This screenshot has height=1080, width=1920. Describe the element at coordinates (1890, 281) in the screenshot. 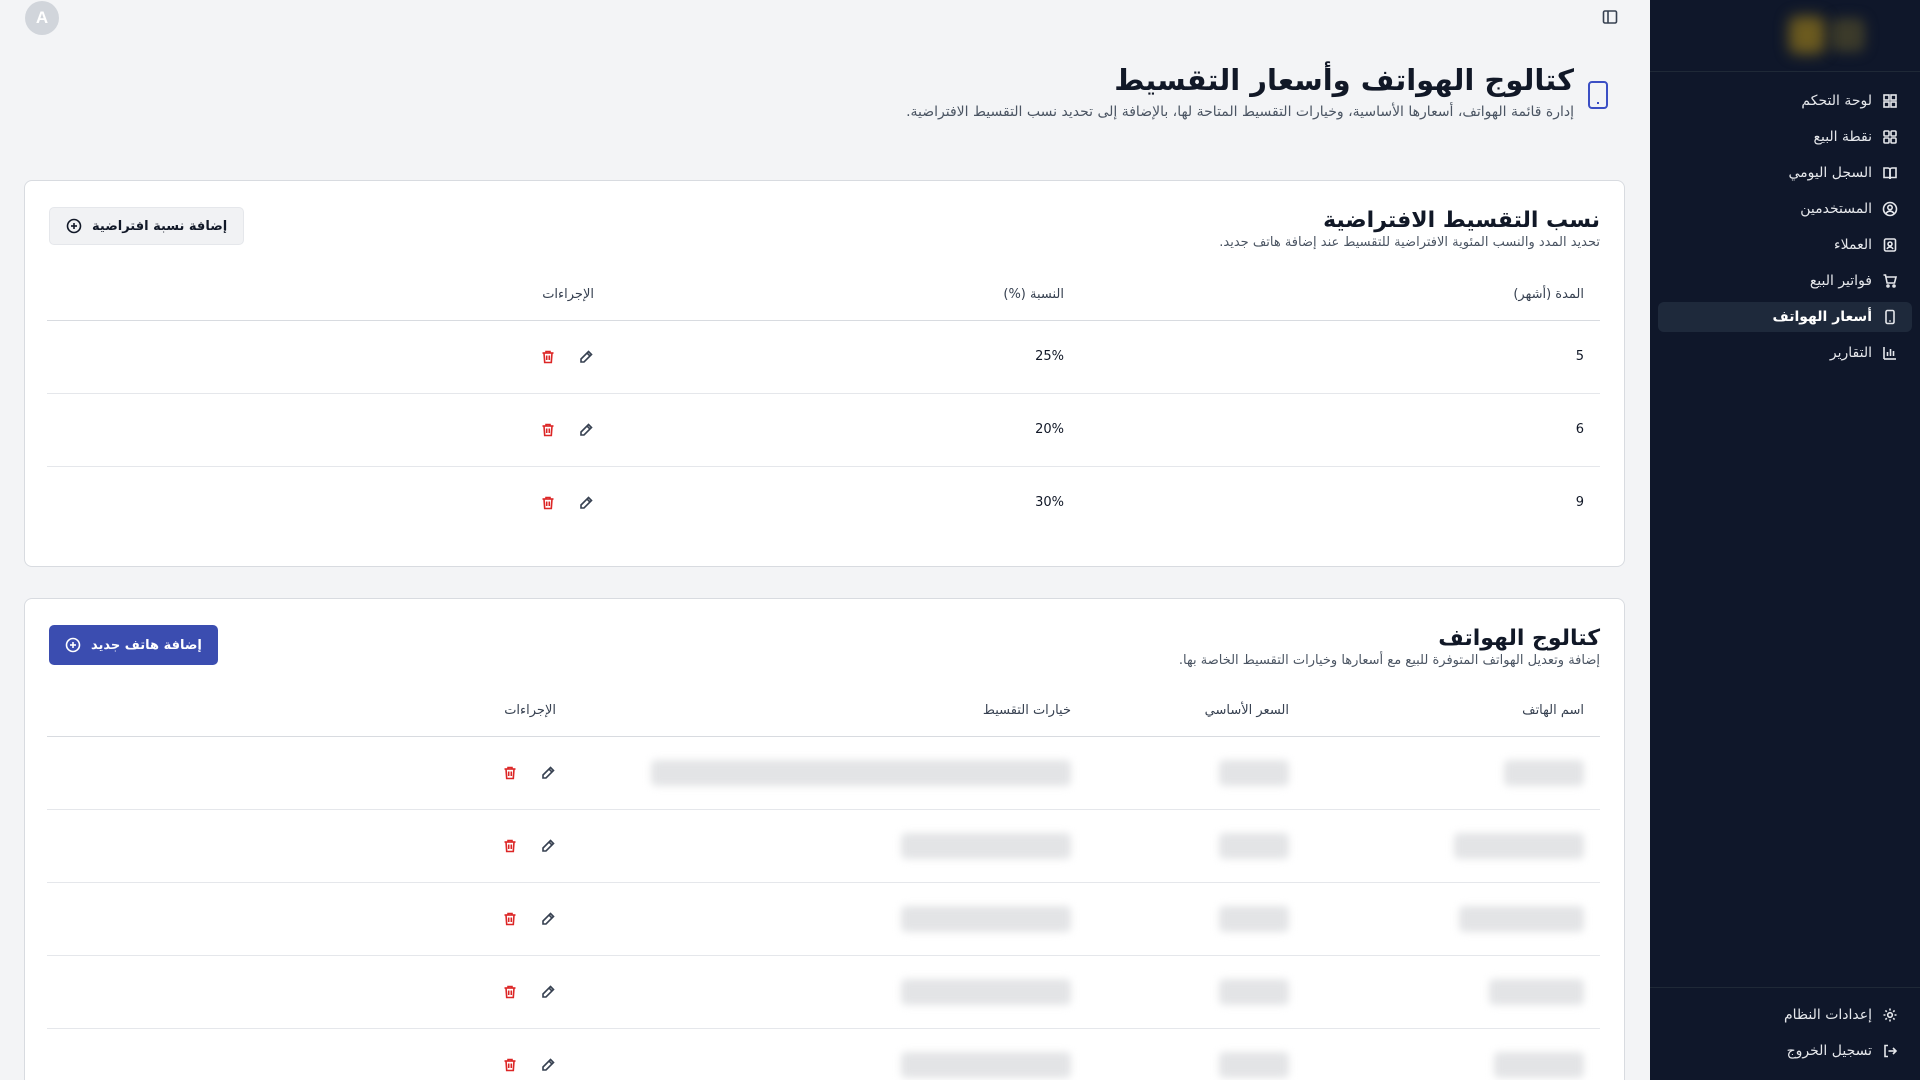

I see `cart-icon` at that location.